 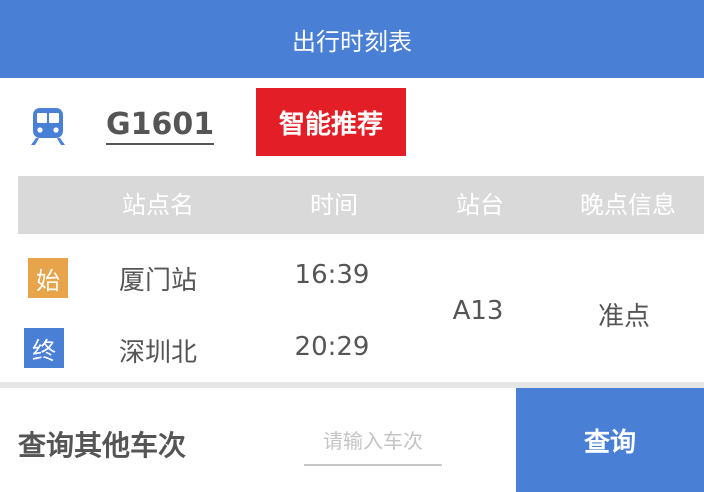 I want to click on train-number-link: G1601, so click(x=160, y=126).